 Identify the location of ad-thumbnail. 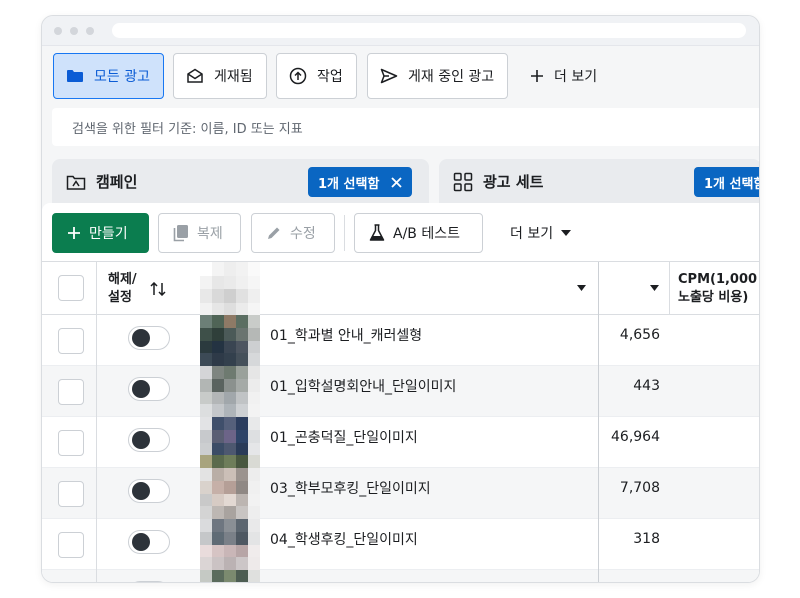
(230, 391).